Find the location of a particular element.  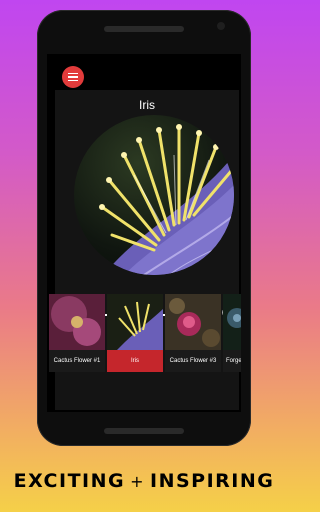

gallery-item-label: Forge is located at coordinates (232, 361).